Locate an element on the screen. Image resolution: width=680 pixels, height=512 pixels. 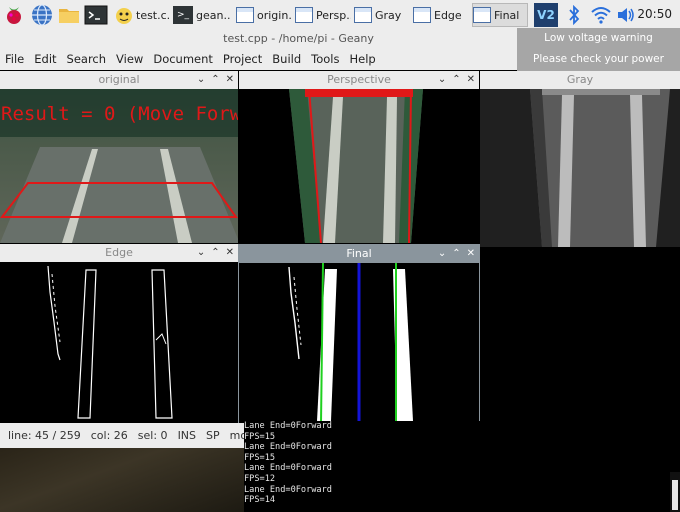
terminal-line: FPS=14 is located at coordinates (260, 500).